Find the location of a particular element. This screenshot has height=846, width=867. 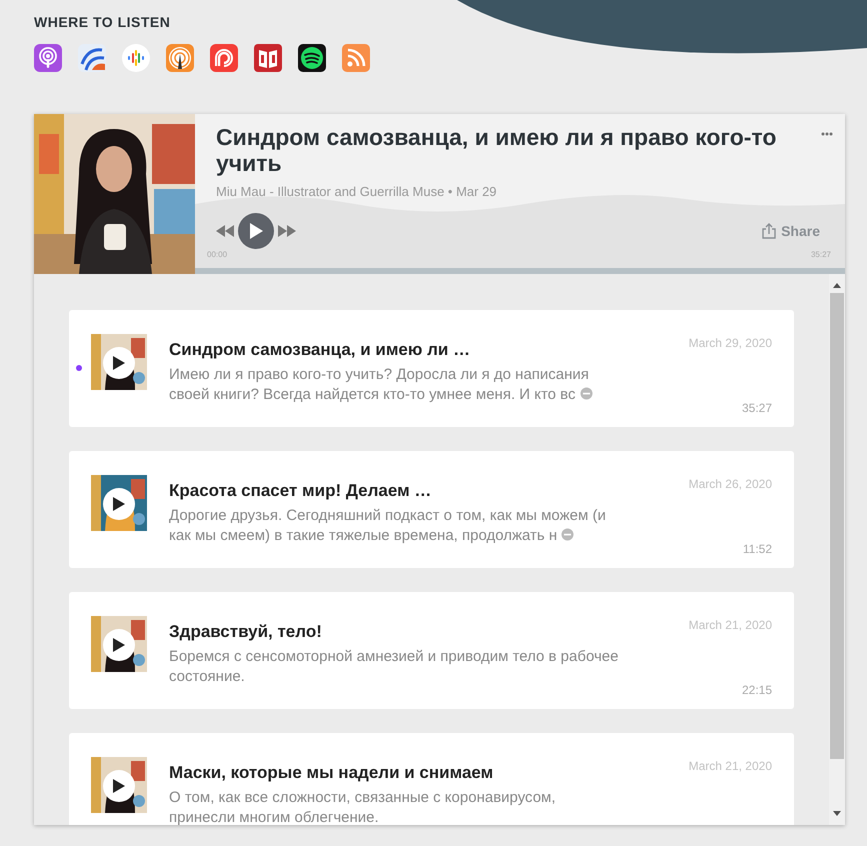

episode-card: Синдром самозванца, и имею ли … Имею ли я право кого-то учить? Доросла ли я до написания своей книги? Всегда найдется кто-то умнее меня. И кто вс March 29, 2020 35:27 is located at coordinates (431, 368).